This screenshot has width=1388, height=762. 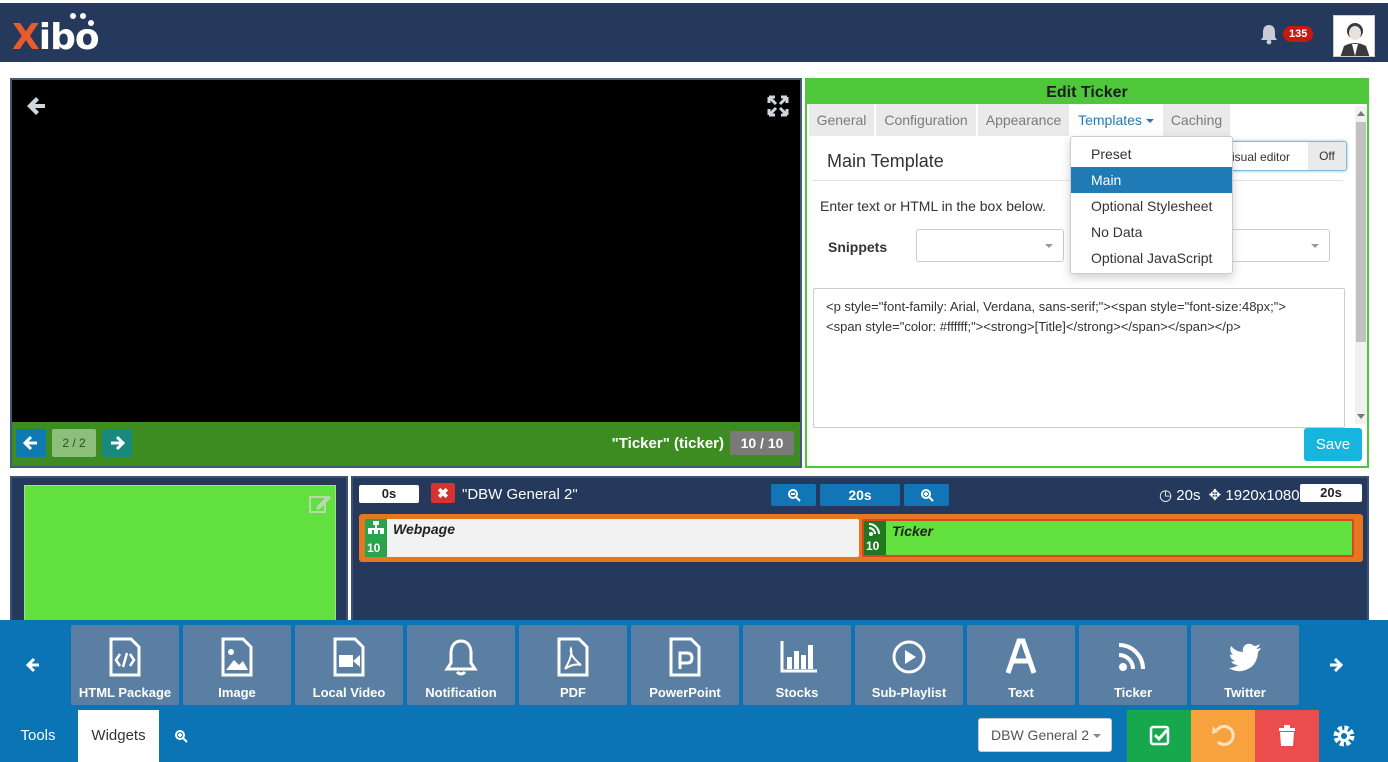 What do you see at coordinates (858, 247) in the screenshot?
I see `snippets-label: Snippets` at bounding box center [858, 247].